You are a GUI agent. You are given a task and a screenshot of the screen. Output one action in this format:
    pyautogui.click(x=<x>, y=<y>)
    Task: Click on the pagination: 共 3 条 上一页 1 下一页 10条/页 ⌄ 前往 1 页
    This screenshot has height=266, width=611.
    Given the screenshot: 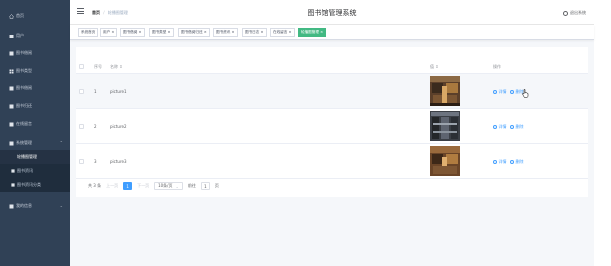 What is the action you would take?
    pyautogui.click(x=156, y=186)
    